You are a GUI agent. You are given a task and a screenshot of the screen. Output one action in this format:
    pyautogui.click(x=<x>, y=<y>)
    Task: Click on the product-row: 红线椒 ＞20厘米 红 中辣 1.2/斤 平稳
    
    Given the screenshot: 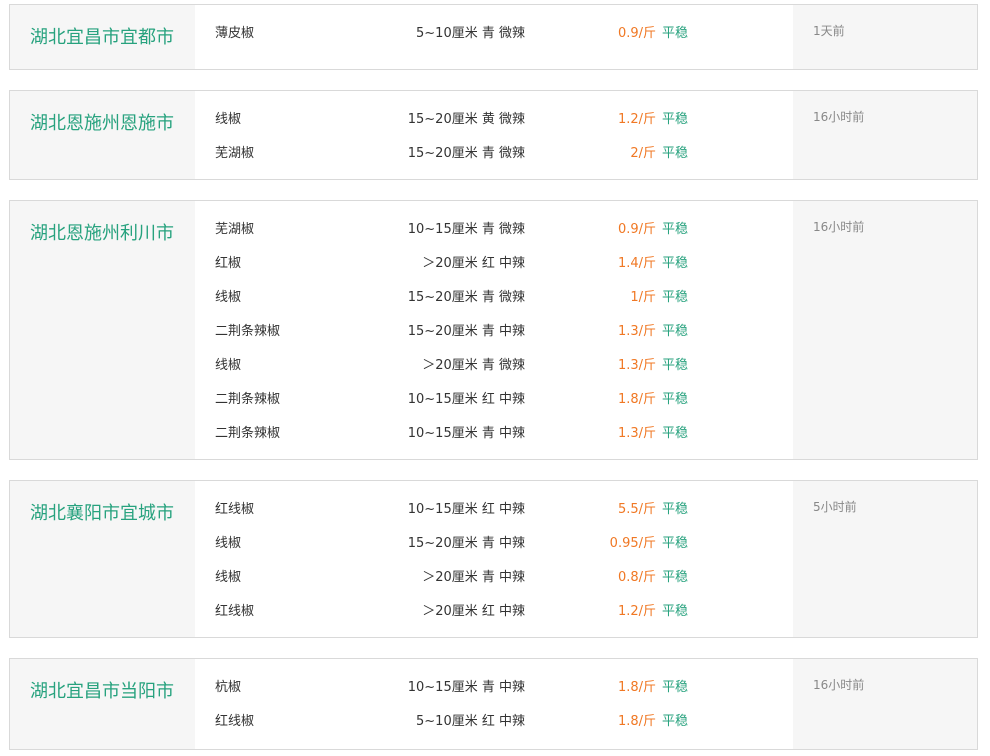 What is the action you would take?
    pyautogui.click(x=494, y=612)
    